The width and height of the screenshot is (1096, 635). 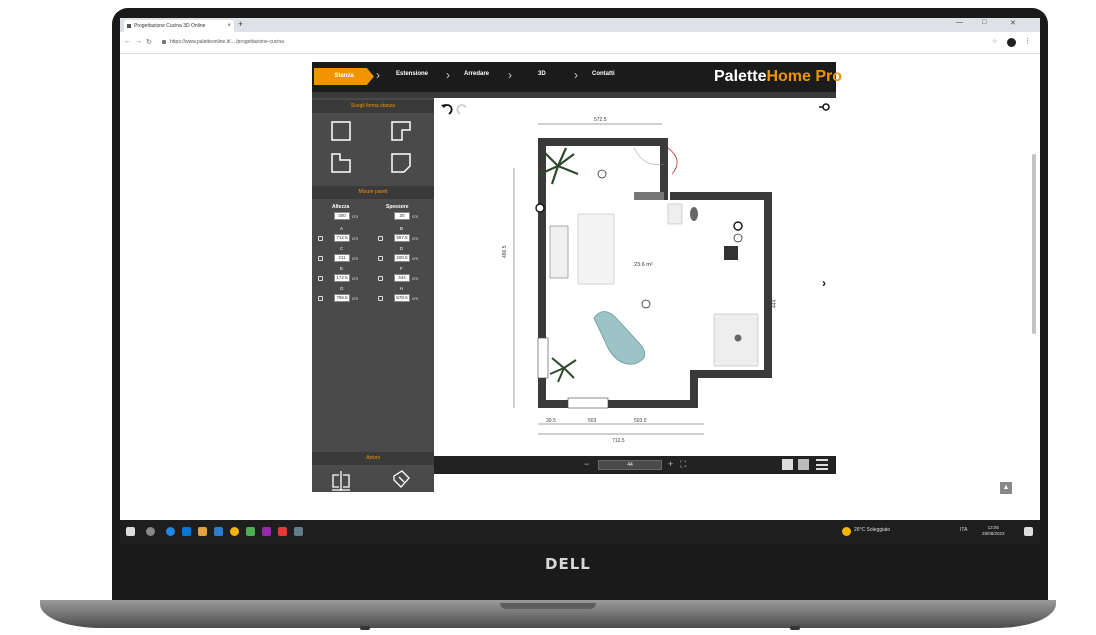 I want to click on scroll-to-top-button: ▲, so click(x=1006, y=488).